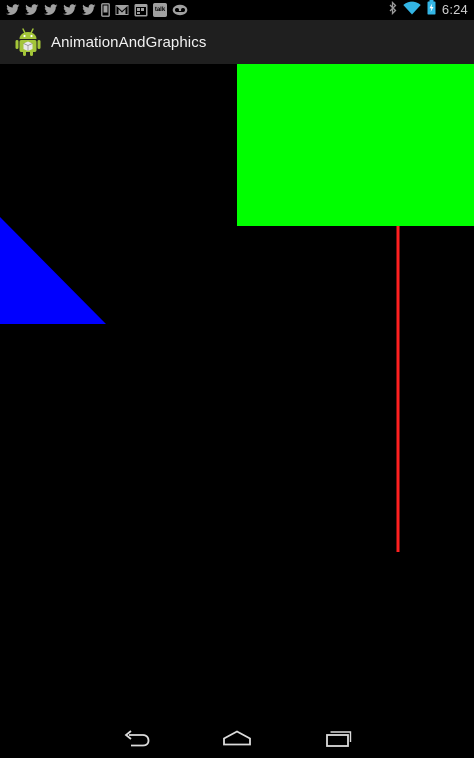  I want to click on wifi-icon, so click(412, 10).